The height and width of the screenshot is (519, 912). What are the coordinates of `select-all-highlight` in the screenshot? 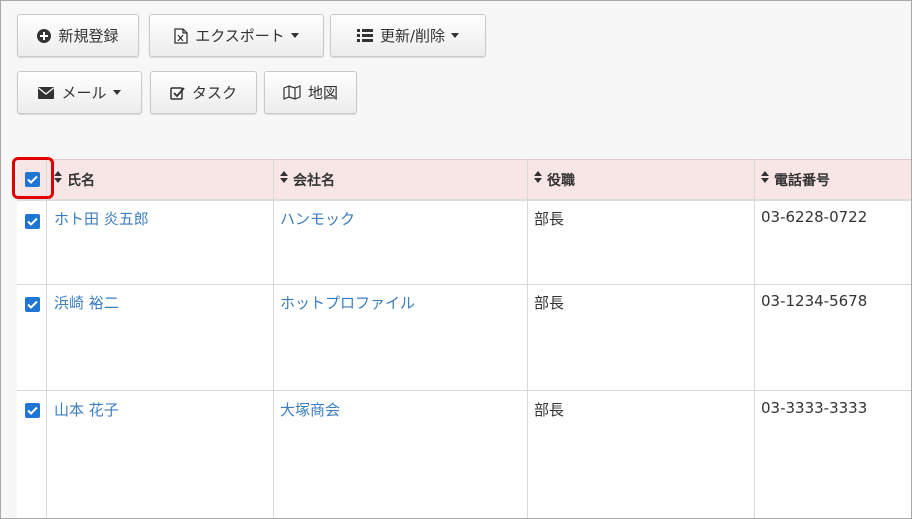 It's located at (33, 178).